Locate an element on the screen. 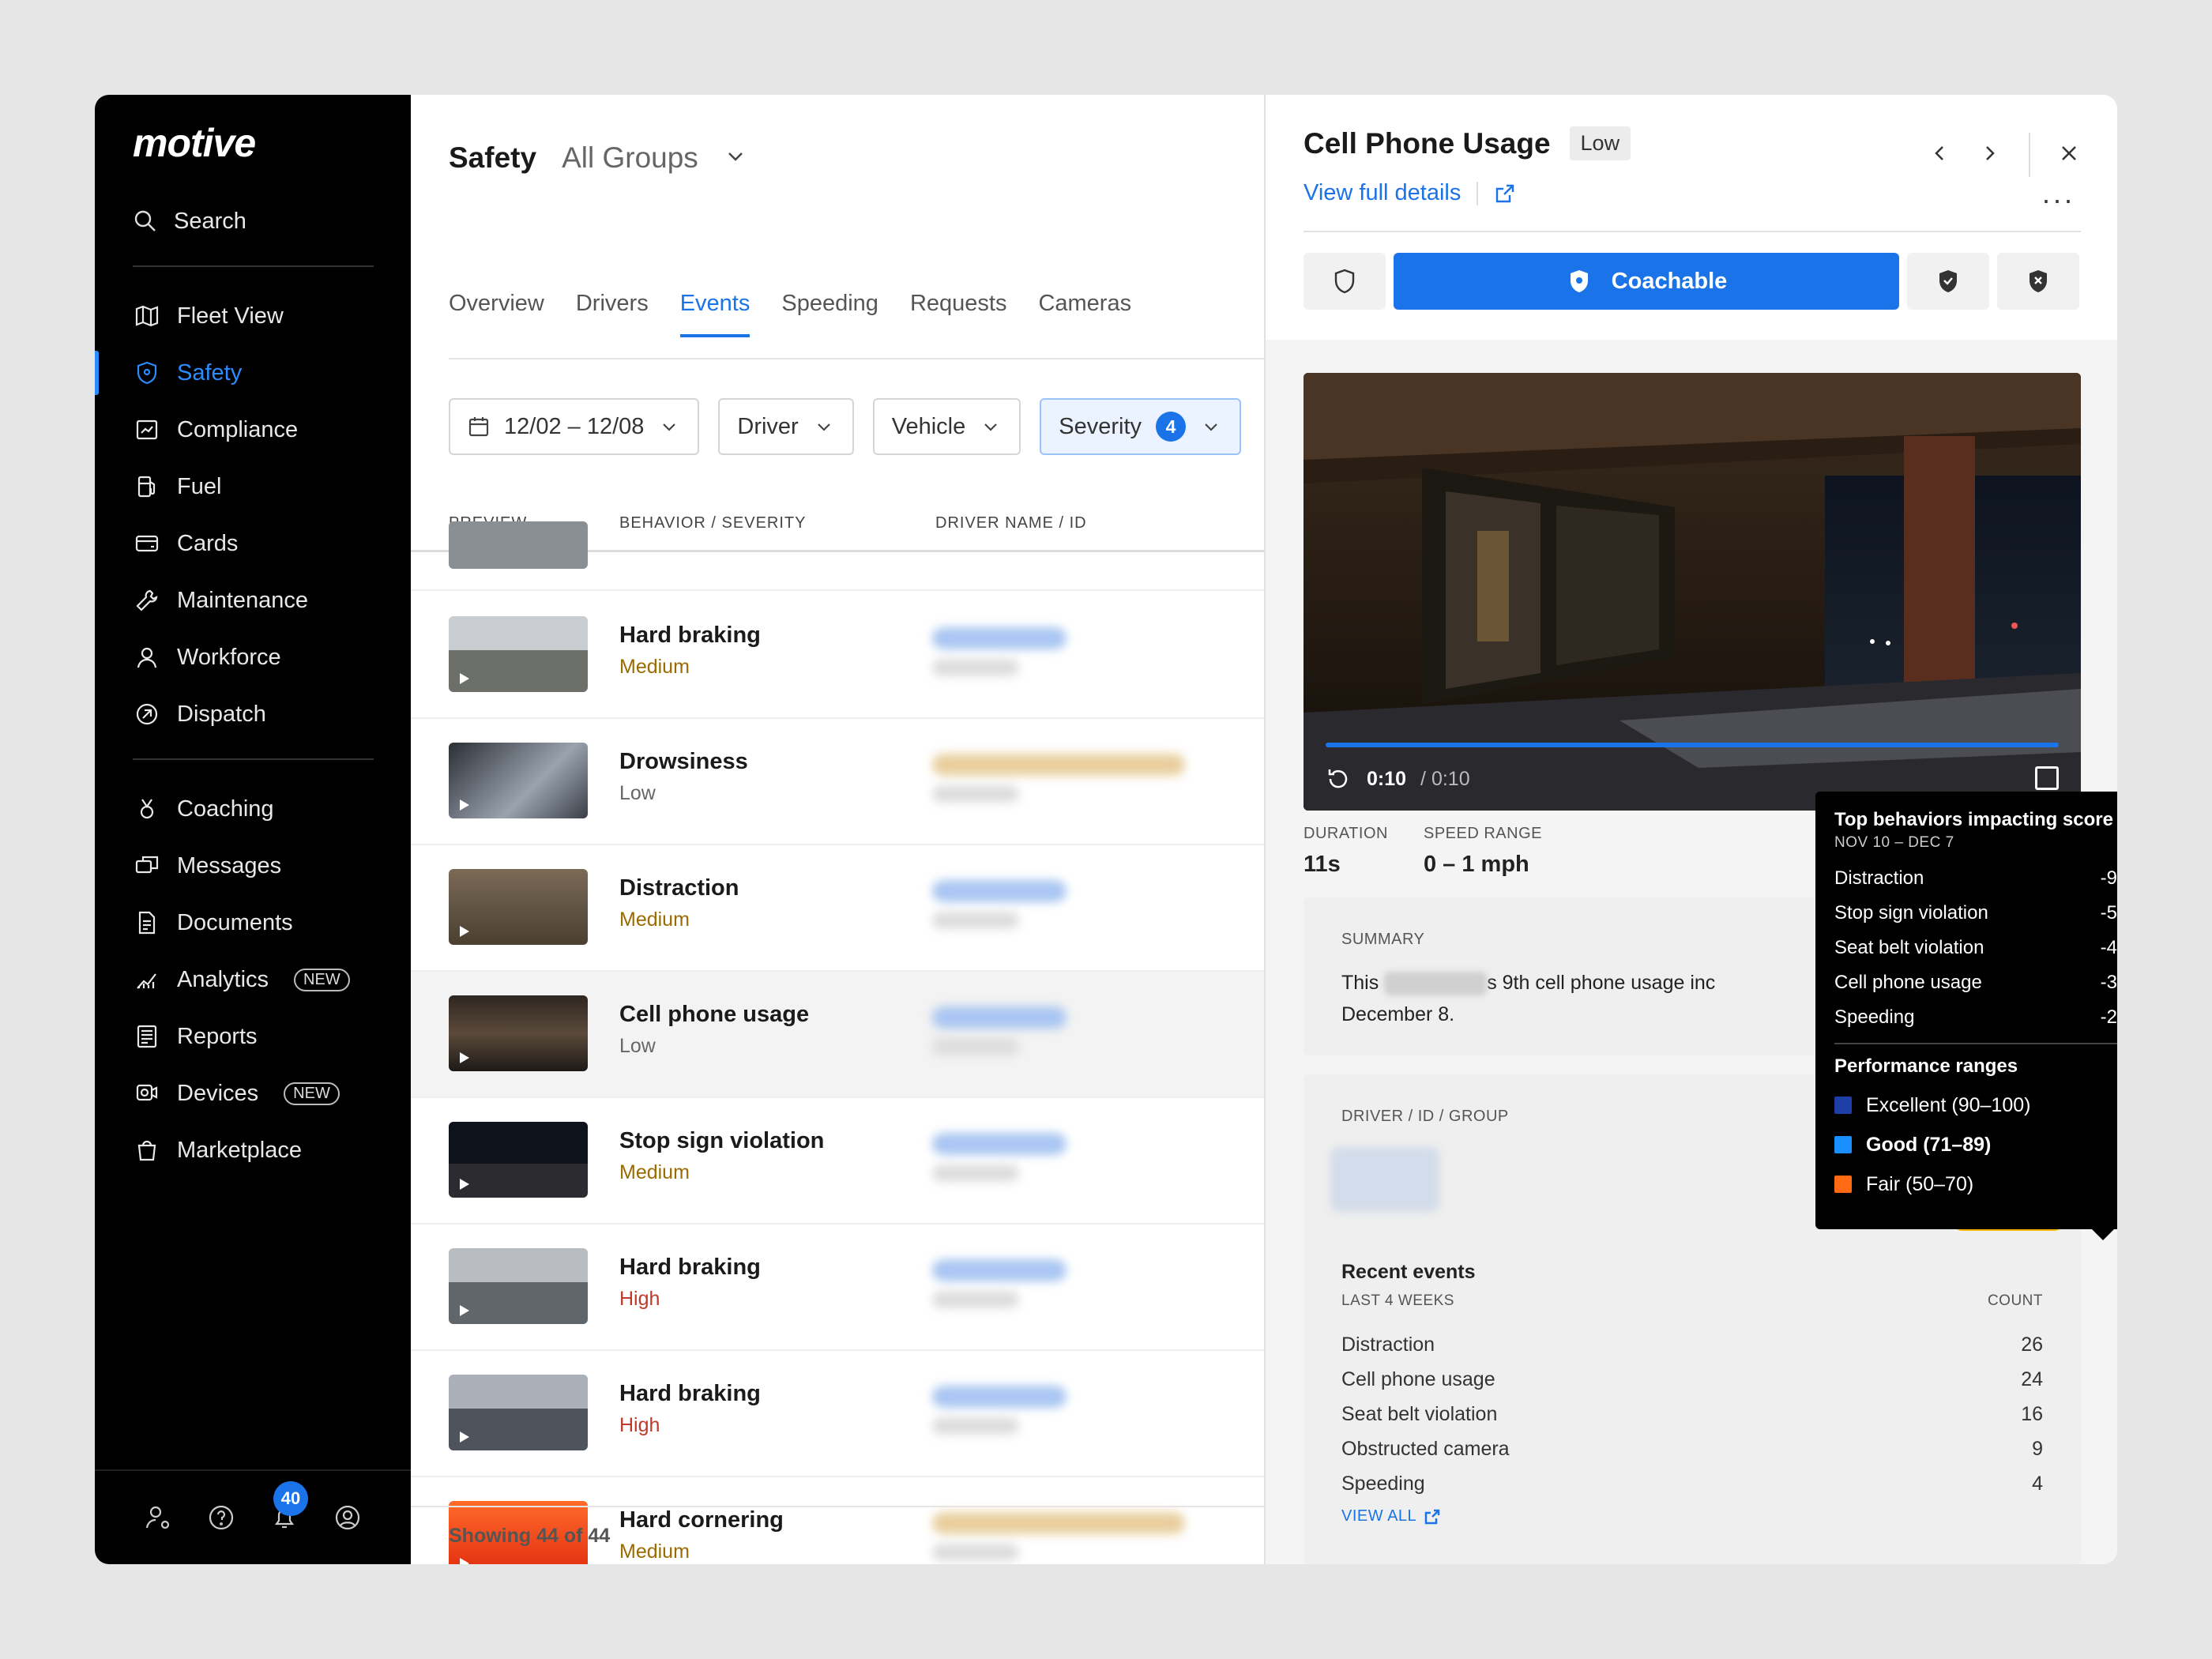 Image resolution: width=2212 pixels, height=1659 pixels. sidebar-item-devices: Devices NEW is located at coordinates (253, 1094).